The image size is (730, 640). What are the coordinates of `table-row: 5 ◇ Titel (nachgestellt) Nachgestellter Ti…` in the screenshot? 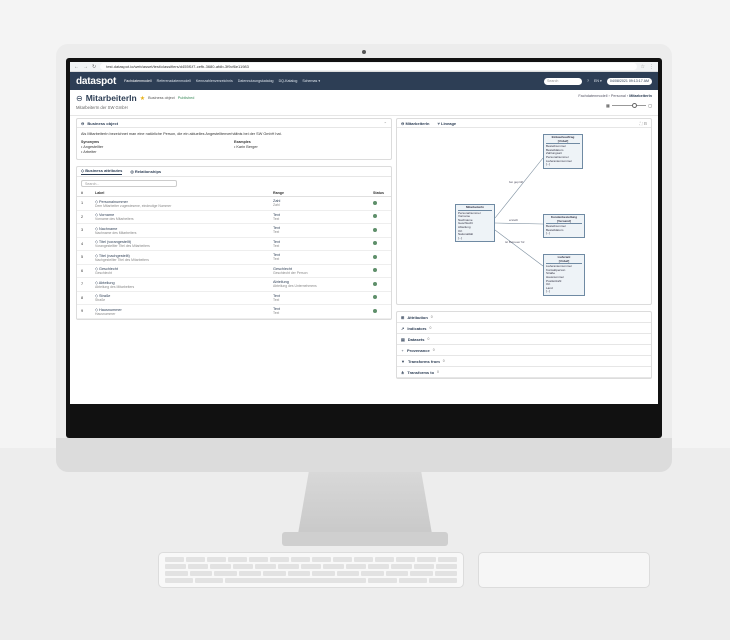 It's located at (234, 257).